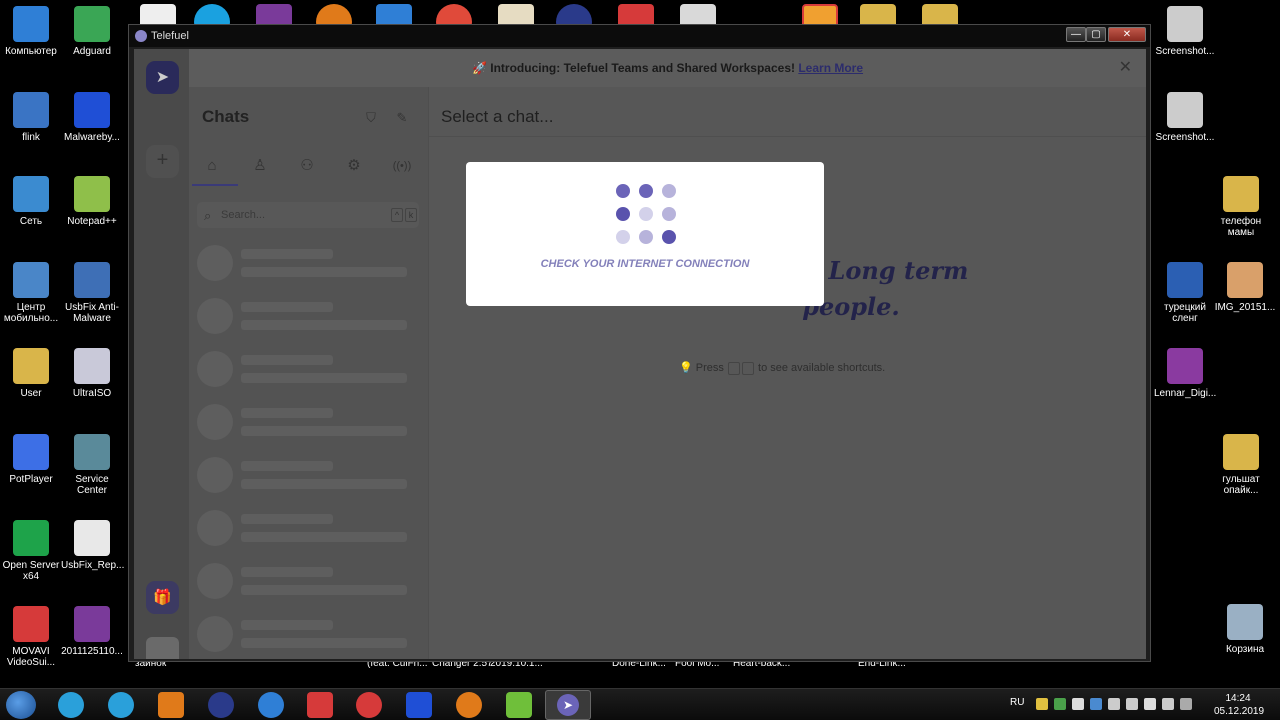 The image size is (1280, 720). Describe the element at coordinates (162, 161) in the screenshot. I see `add-workspace-button: +` at that location.